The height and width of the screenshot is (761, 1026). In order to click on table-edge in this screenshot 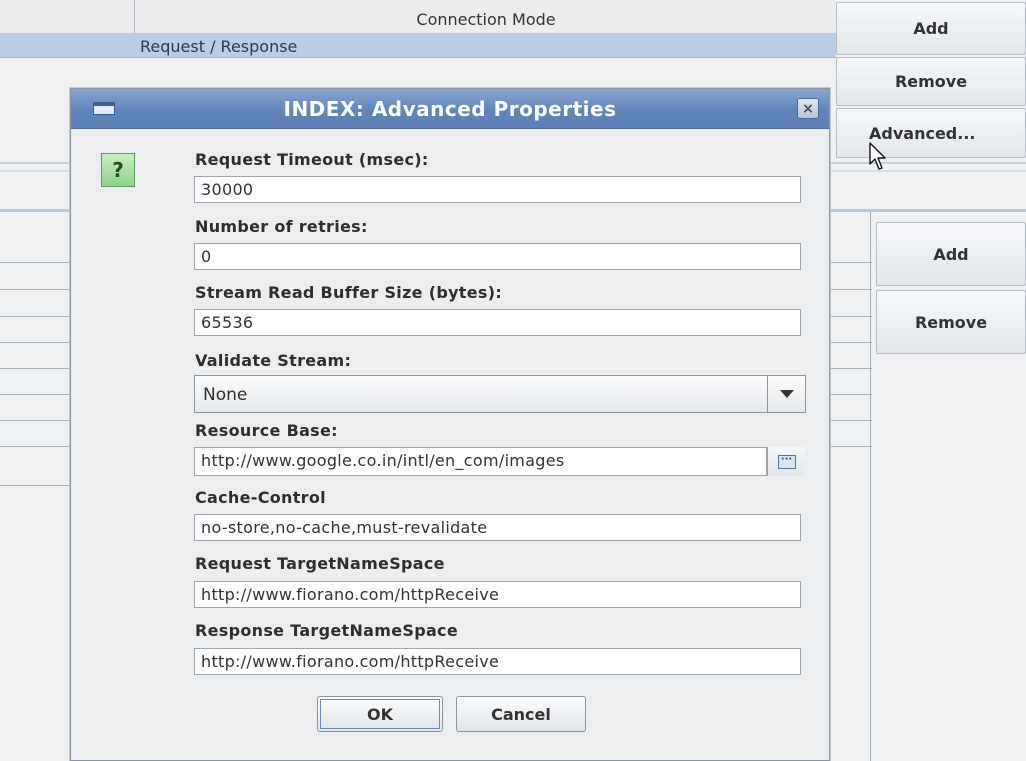, I will do `click(870, 486)`.